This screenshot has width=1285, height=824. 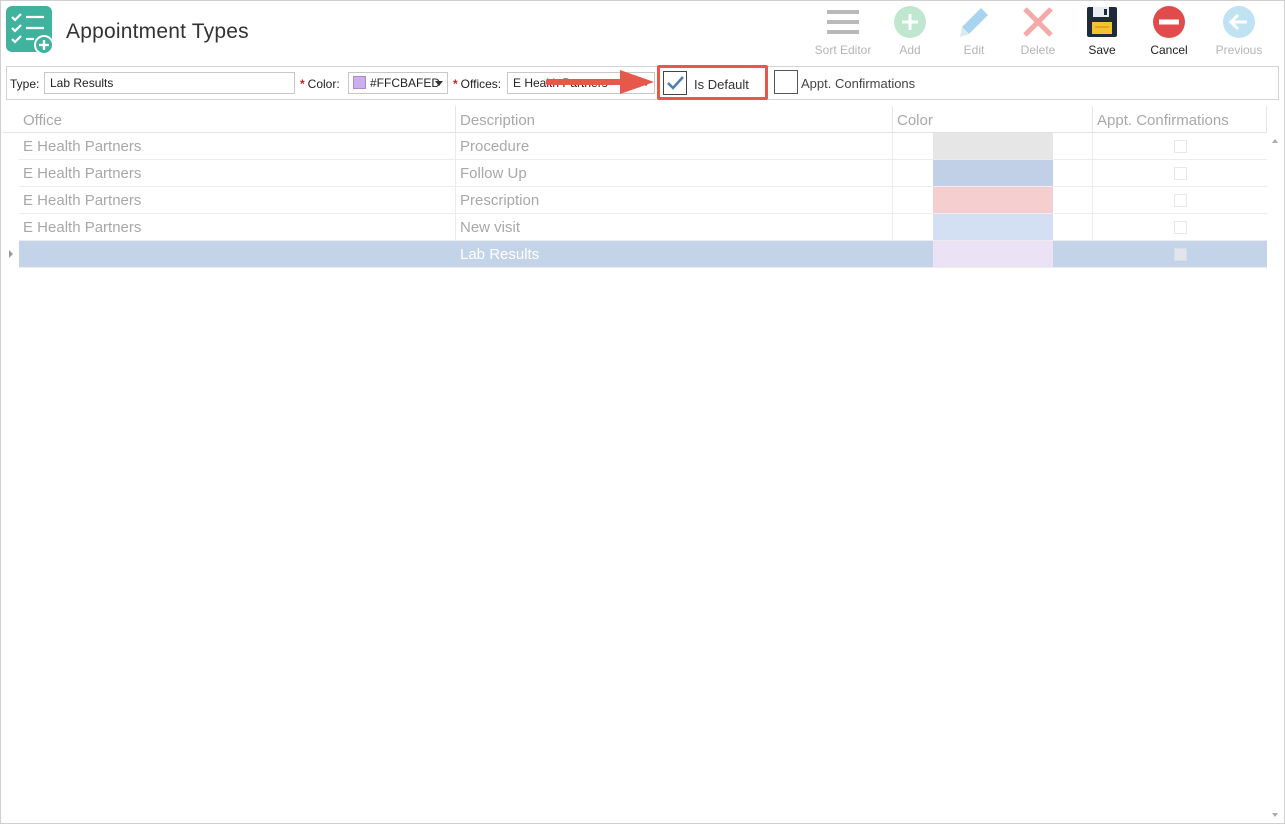 What do you see at coordinates (500, 254) in the screenshot?
I see `description-cell: Lab Results` at bounding box center [500, 254].